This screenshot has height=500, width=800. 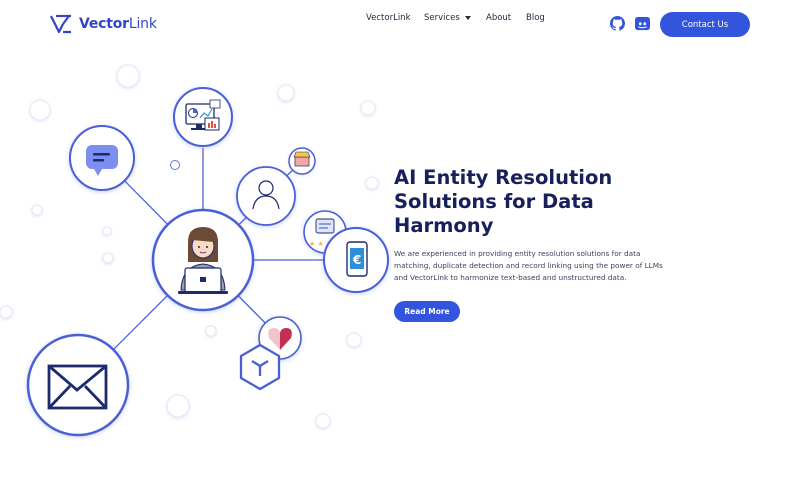 I want to click on nav-item-services: Services, so click(x=447, y=18).